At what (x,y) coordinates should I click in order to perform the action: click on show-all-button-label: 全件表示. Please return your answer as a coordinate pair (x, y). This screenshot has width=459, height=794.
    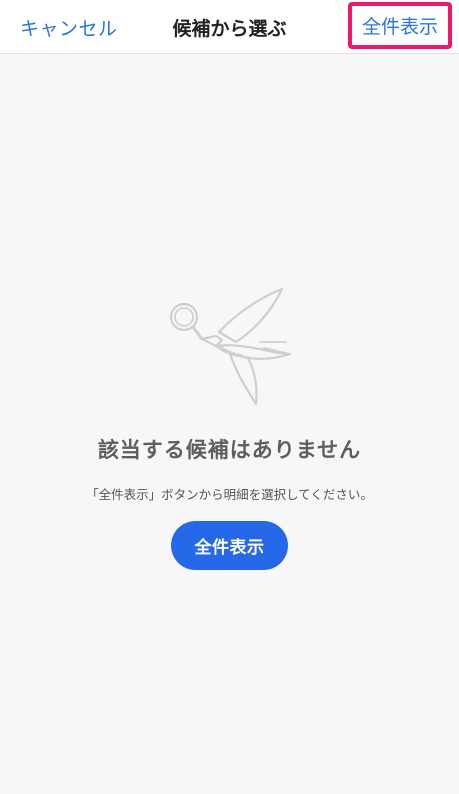
    Looking at the image, I should click on (229, 548).